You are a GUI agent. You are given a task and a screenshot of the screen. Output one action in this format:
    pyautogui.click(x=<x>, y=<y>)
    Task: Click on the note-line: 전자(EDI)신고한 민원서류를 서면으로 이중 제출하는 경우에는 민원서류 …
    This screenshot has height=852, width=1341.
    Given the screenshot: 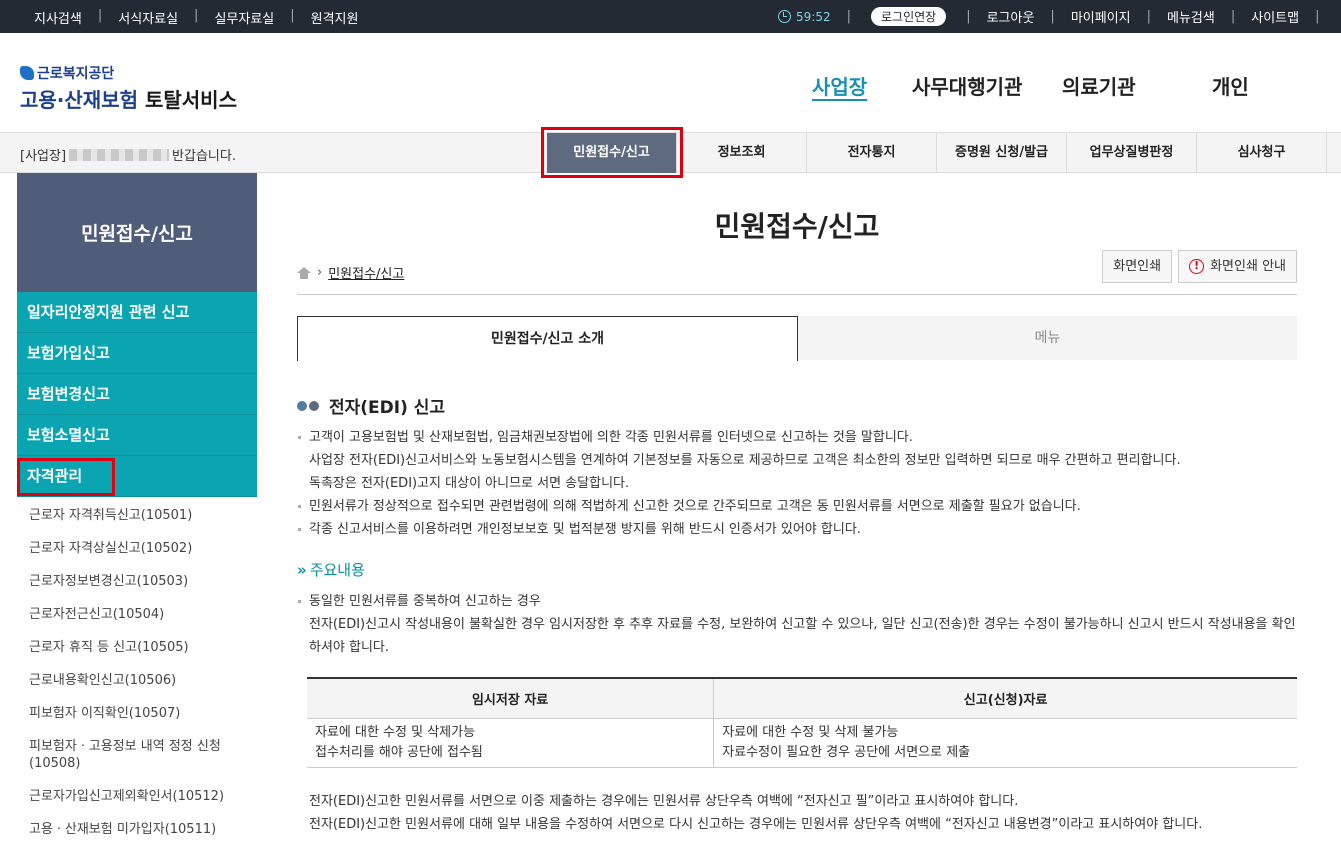 What is the action you would take?
    pyautogui.click(x=664, y=801)
    